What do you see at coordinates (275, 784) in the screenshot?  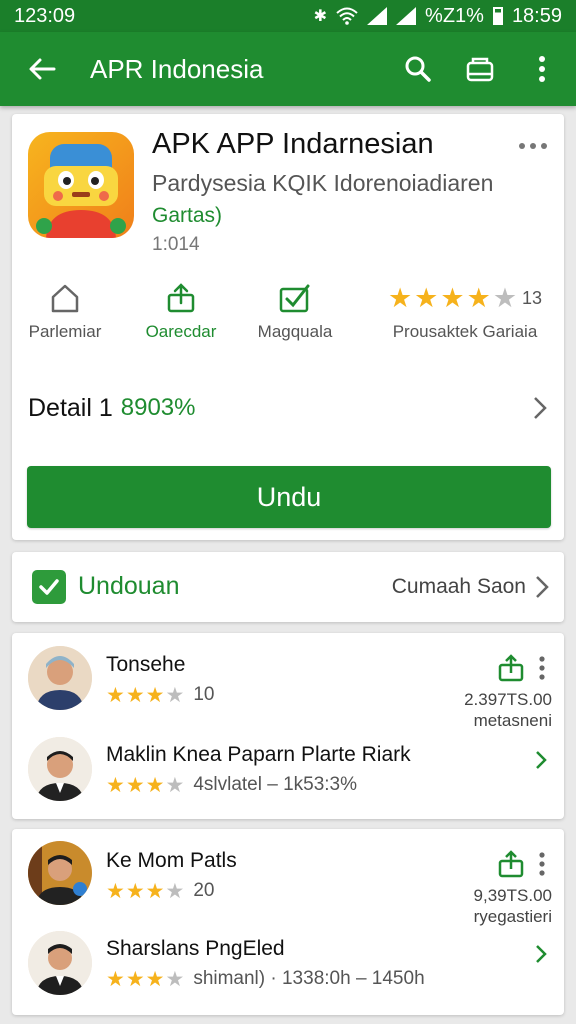 I see `review-meta: 4slvlatel – 1k53:3%` at bounding box center [275, 784].